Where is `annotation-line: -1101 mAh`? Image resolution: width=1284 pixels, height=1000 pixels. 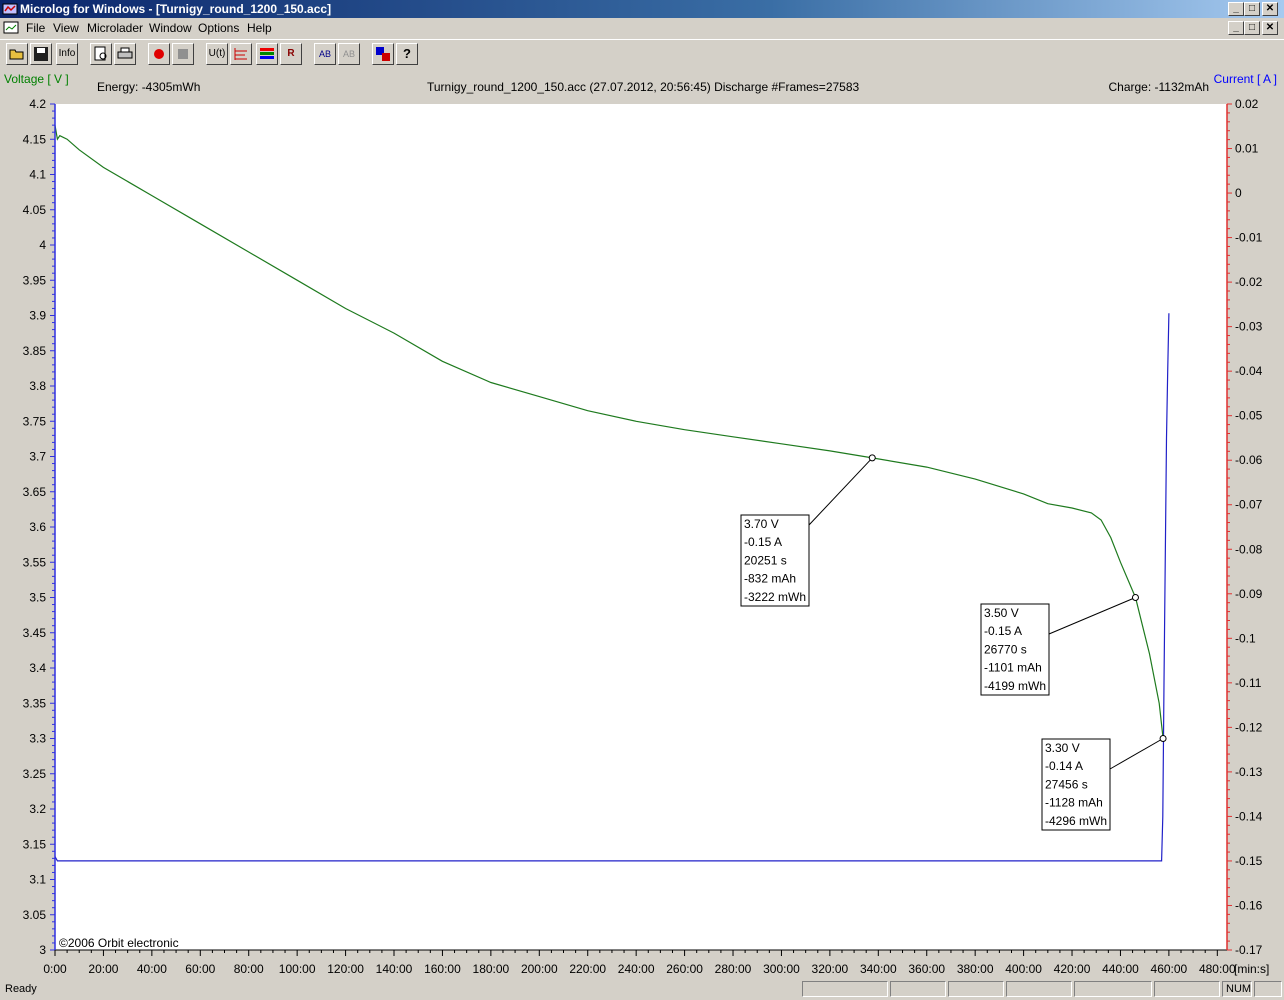 annotation-line: -1101 mAh is located at coordinates (1013, 668).